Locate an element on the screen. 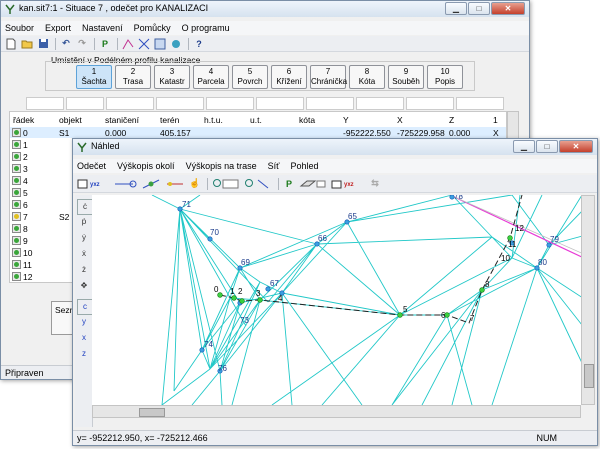  tab-popis: 10 Popis is located at coordinates (445, 77).